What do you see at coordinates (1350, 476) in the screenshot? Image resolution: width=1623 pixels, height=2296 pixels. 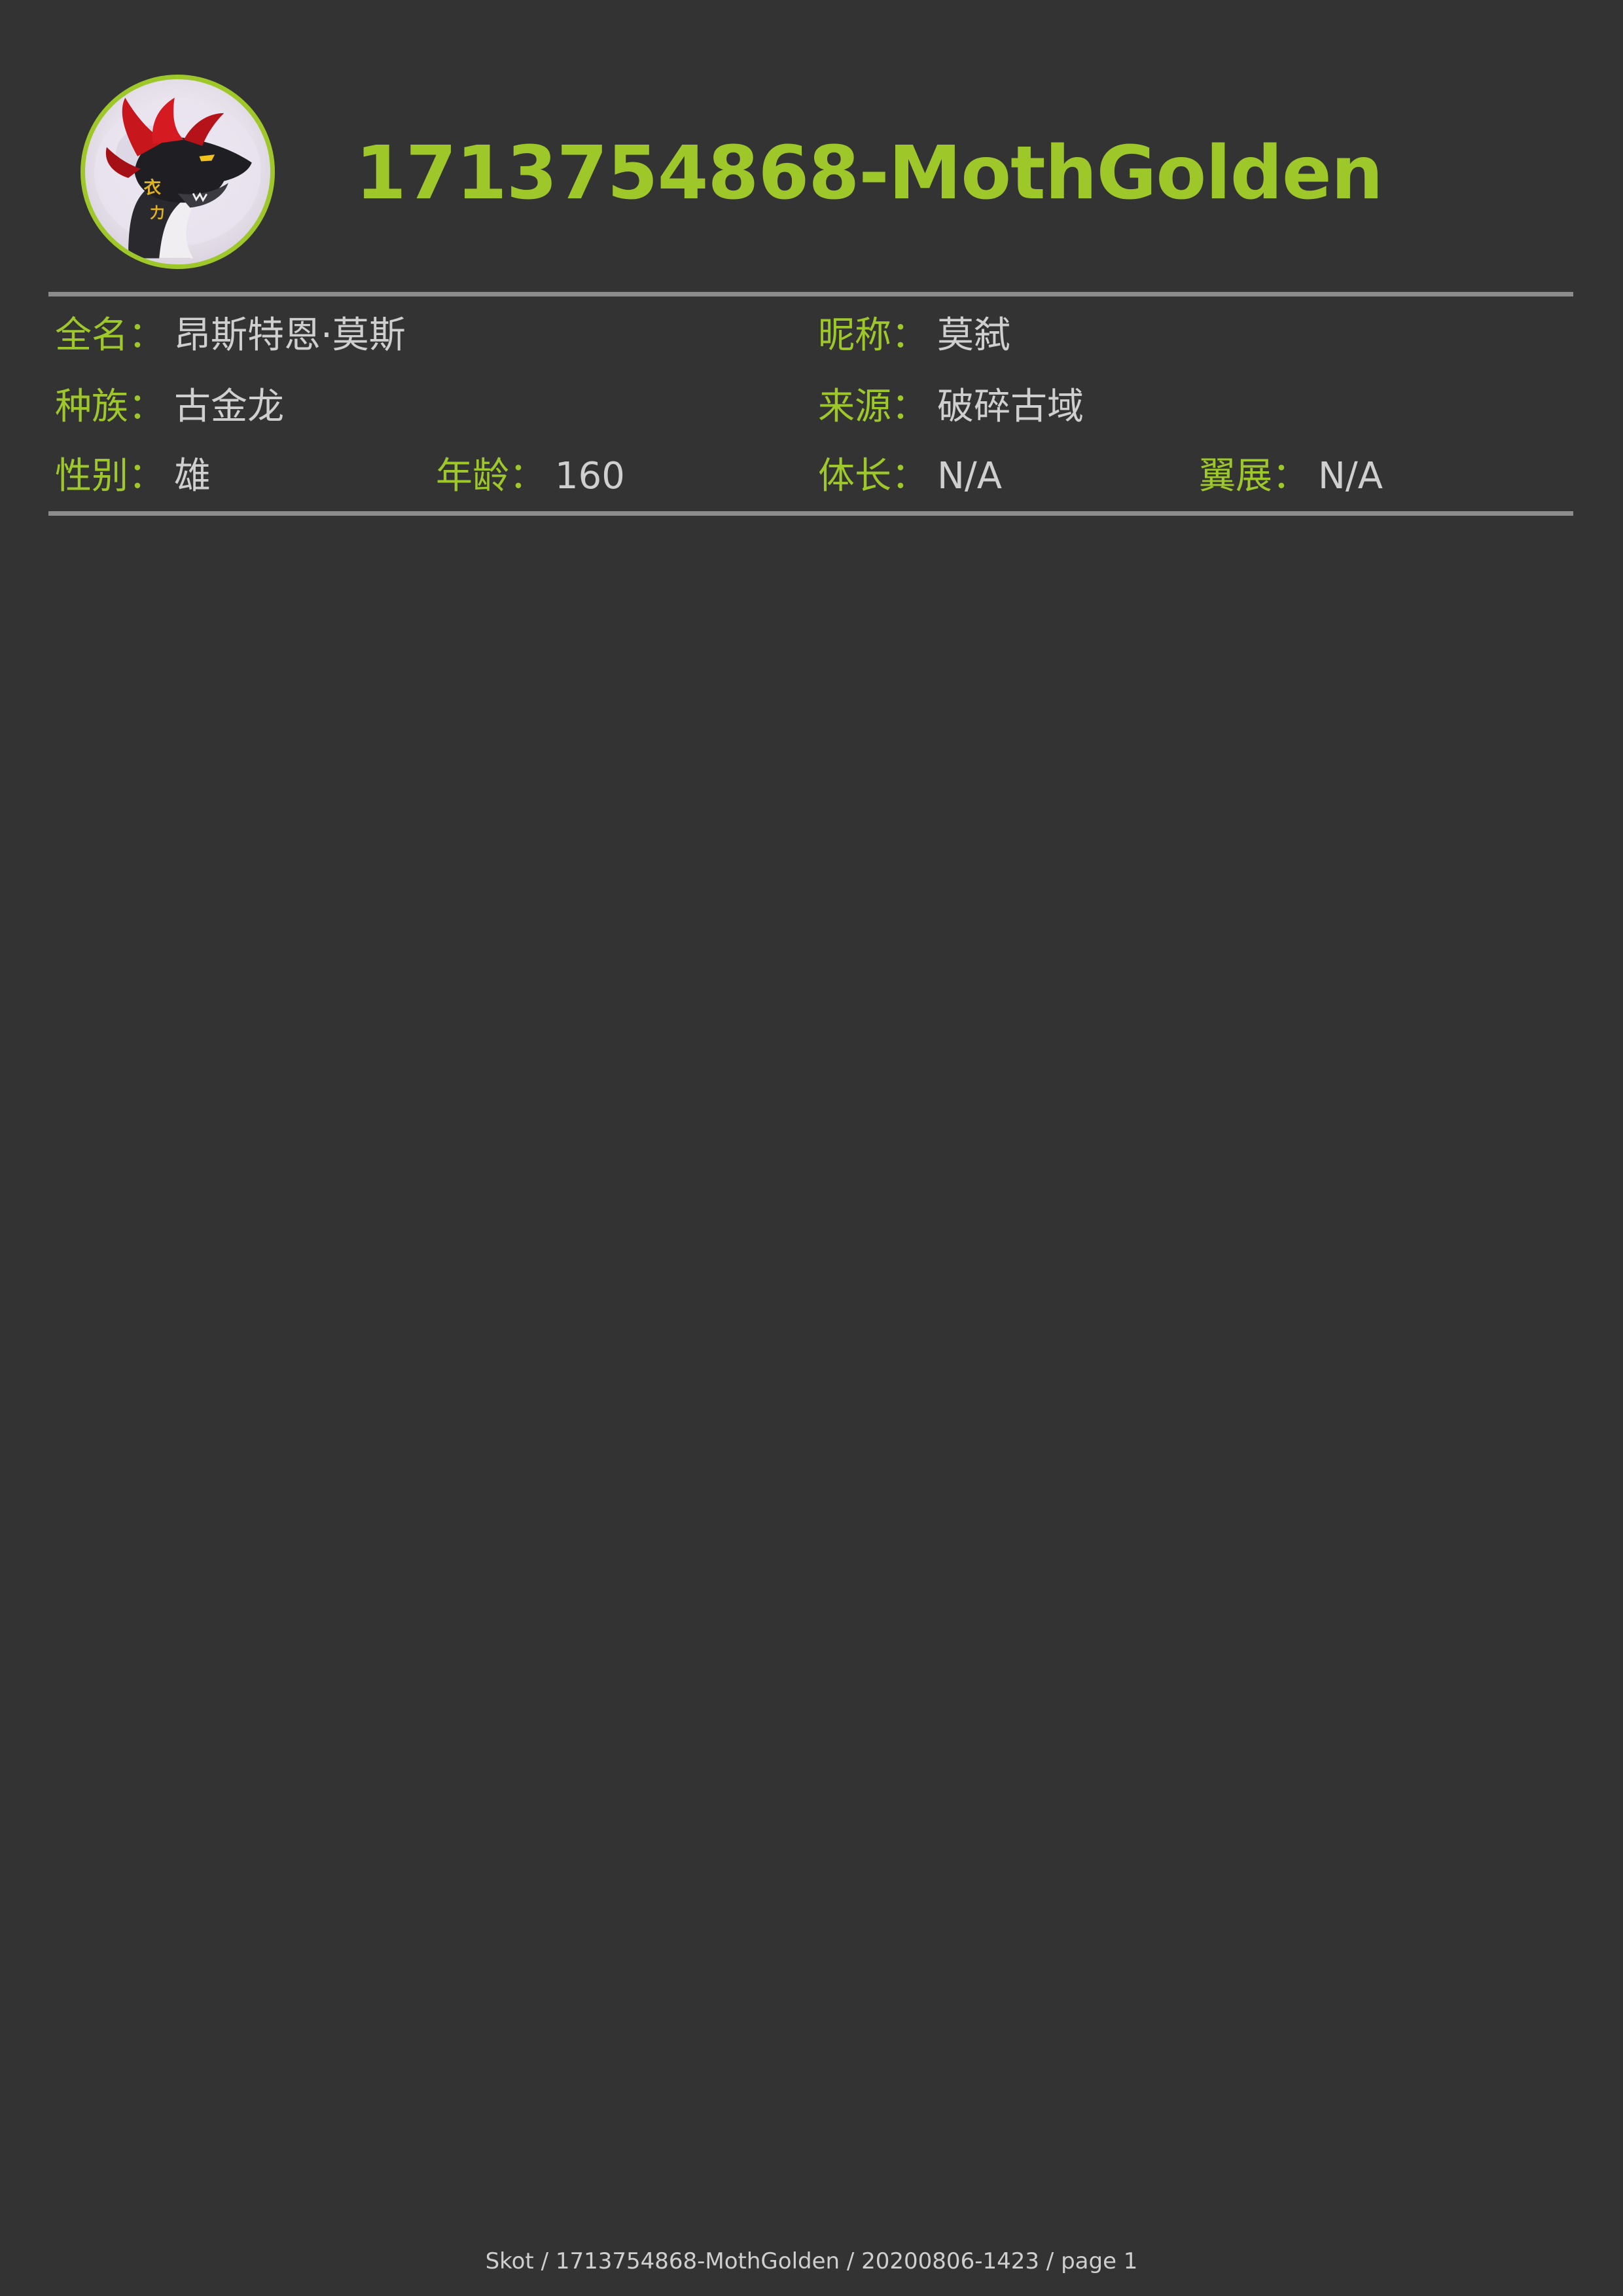 I see `wingspan-value: N/A` at bounding box center [1350, 476].